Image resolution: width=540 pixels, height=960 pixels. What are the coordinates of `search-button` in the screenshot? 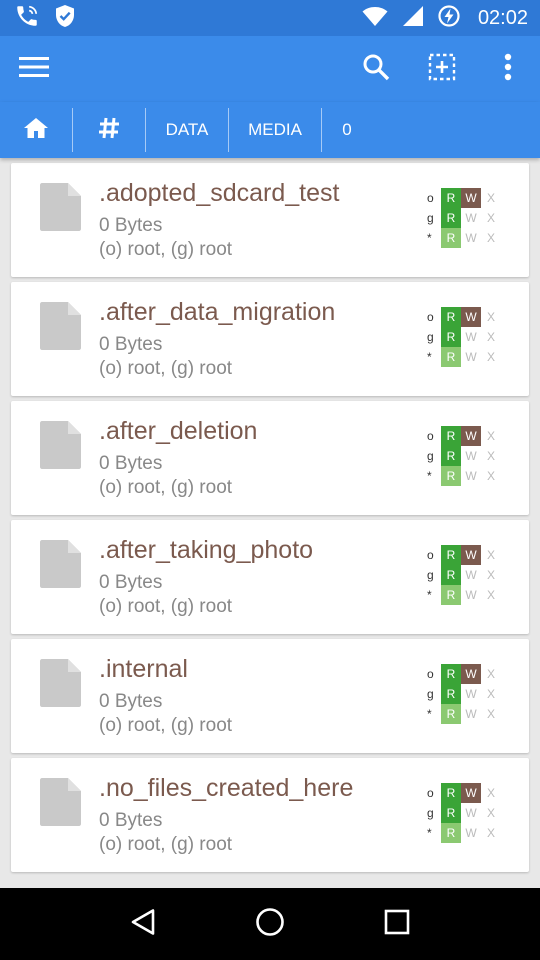 It's located at (376, 69).